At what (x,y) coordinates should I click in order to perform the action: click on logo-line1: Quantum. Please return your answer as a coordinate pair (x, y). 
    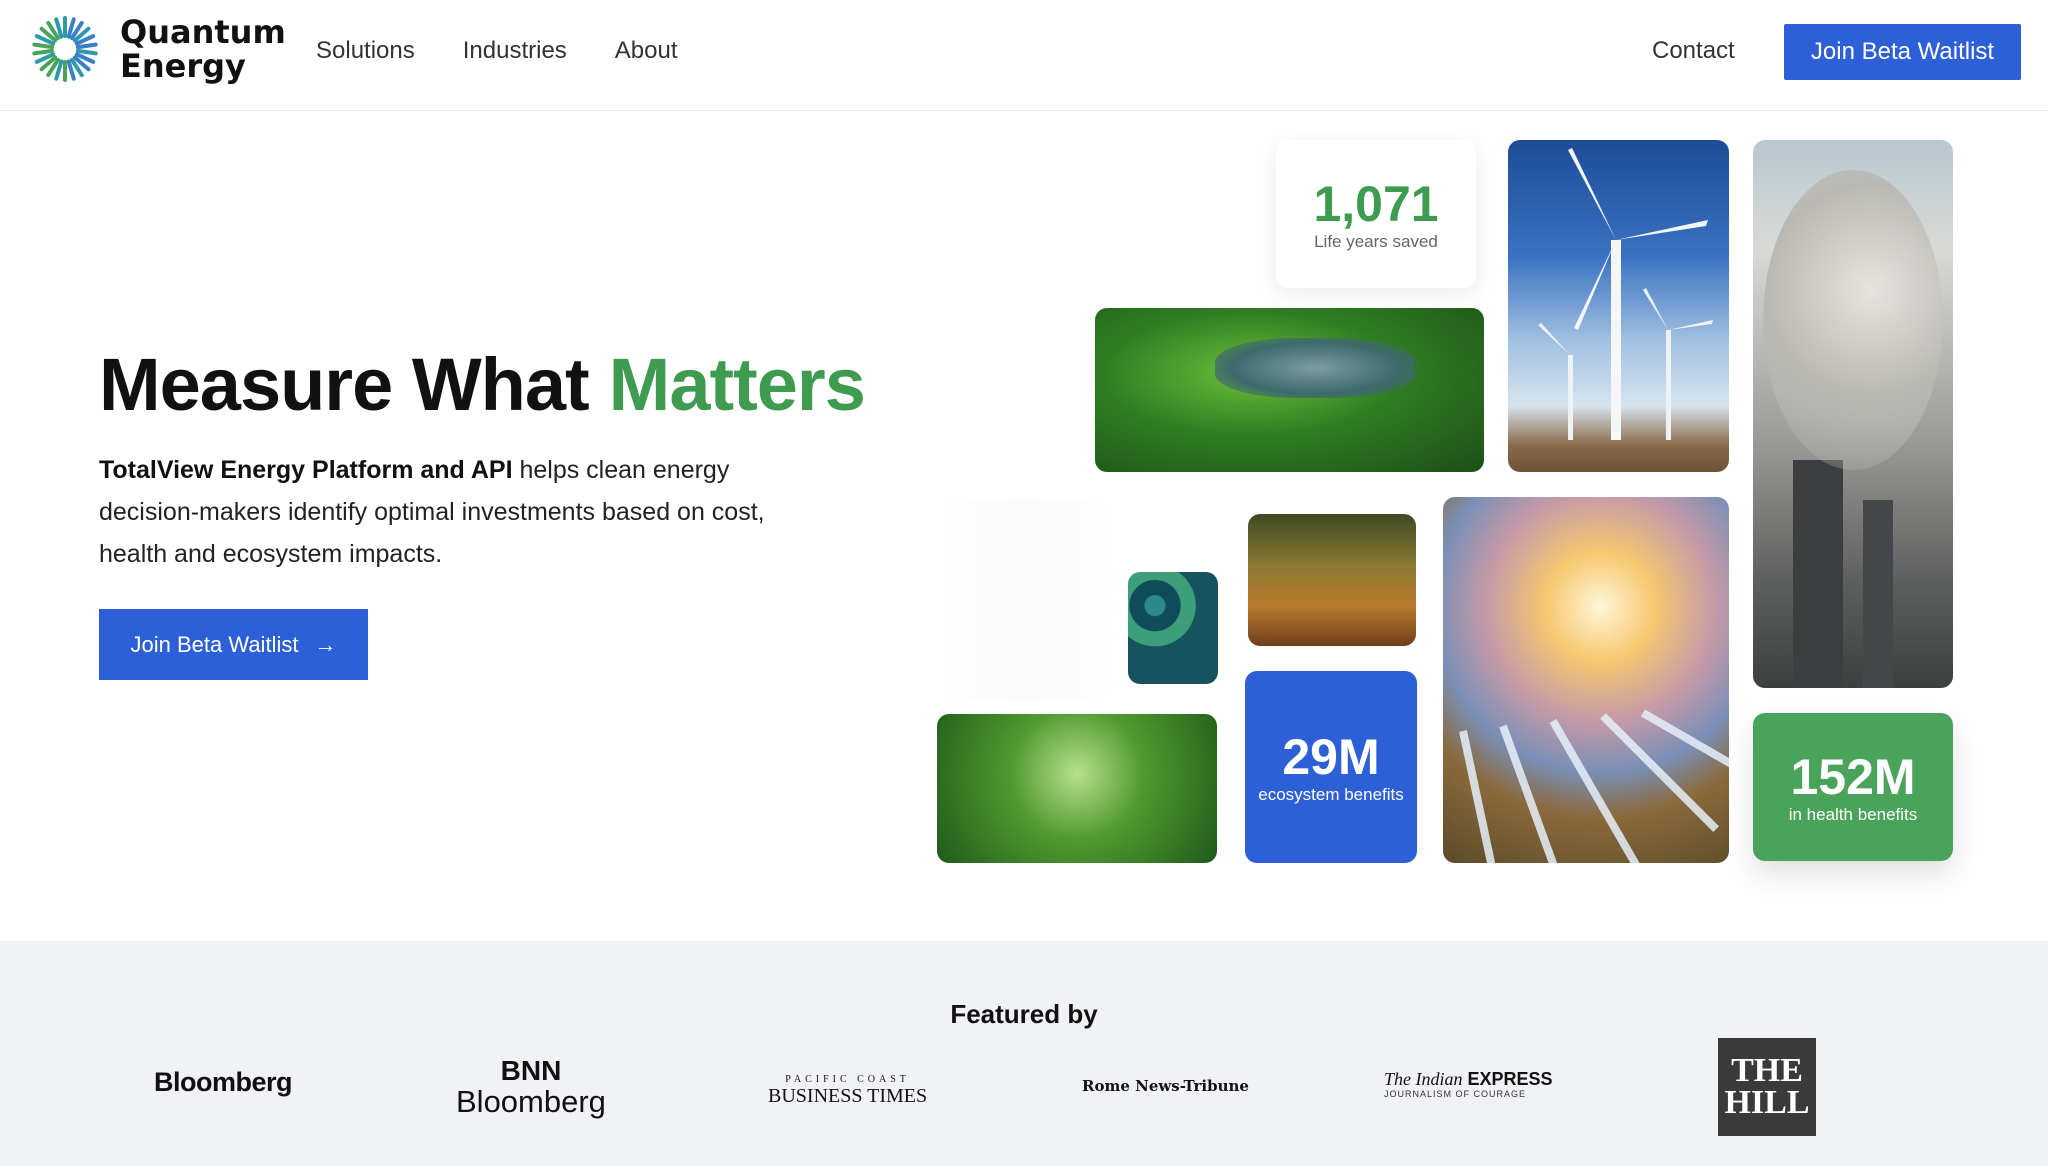
    Looking at the image, I should click on (203, 32).